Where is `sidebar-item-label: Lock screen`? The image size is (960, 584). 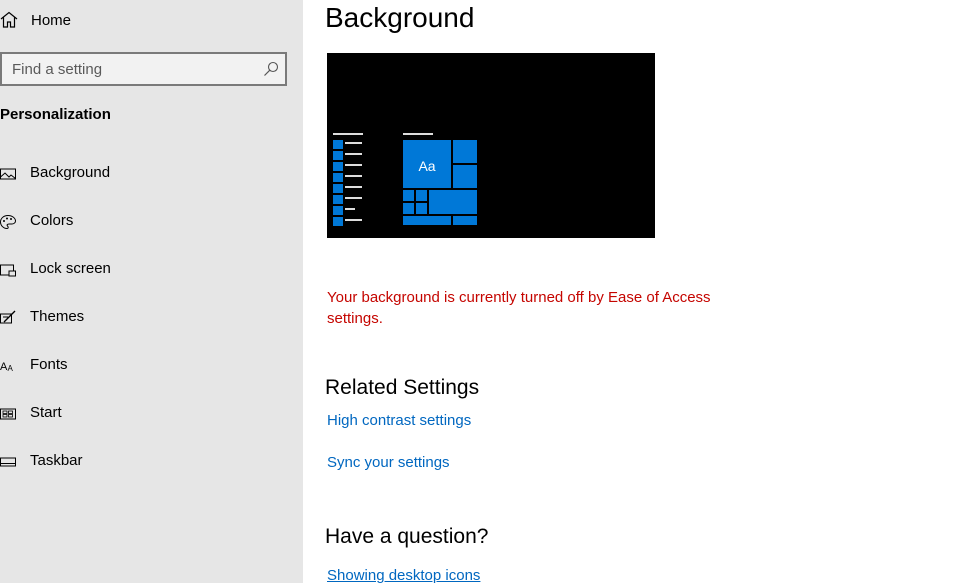 sidebar-item-label: Lock screen is located at coordinates (70, 268).